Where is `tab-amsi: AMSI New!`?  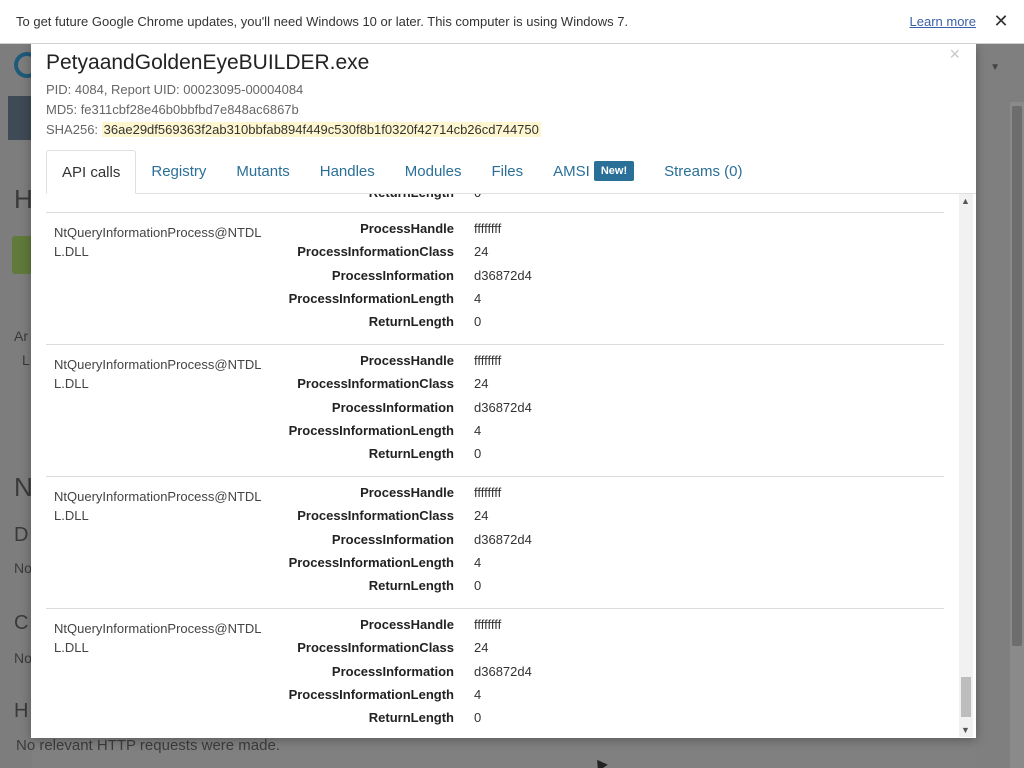
tab-amsi: AMSI New! is located at coordinates (593, 172).